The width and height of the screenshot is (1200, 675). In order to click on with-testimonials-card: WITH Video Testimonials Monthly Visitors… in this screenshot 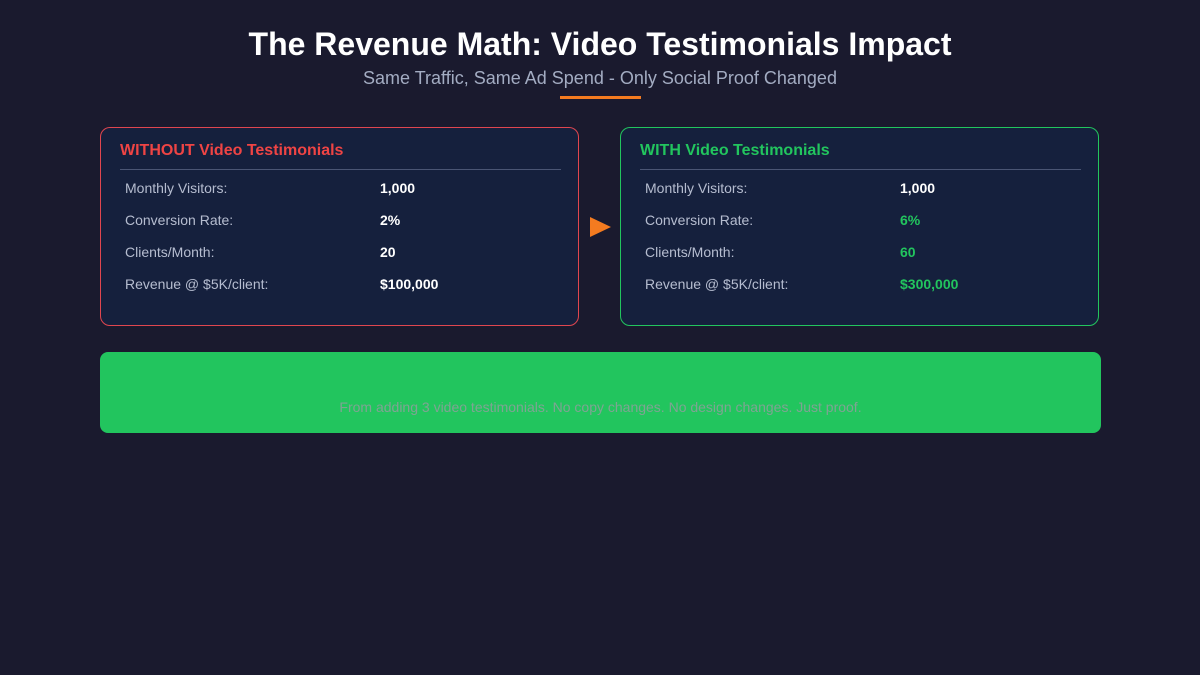, I will do `click(859, 226)`.